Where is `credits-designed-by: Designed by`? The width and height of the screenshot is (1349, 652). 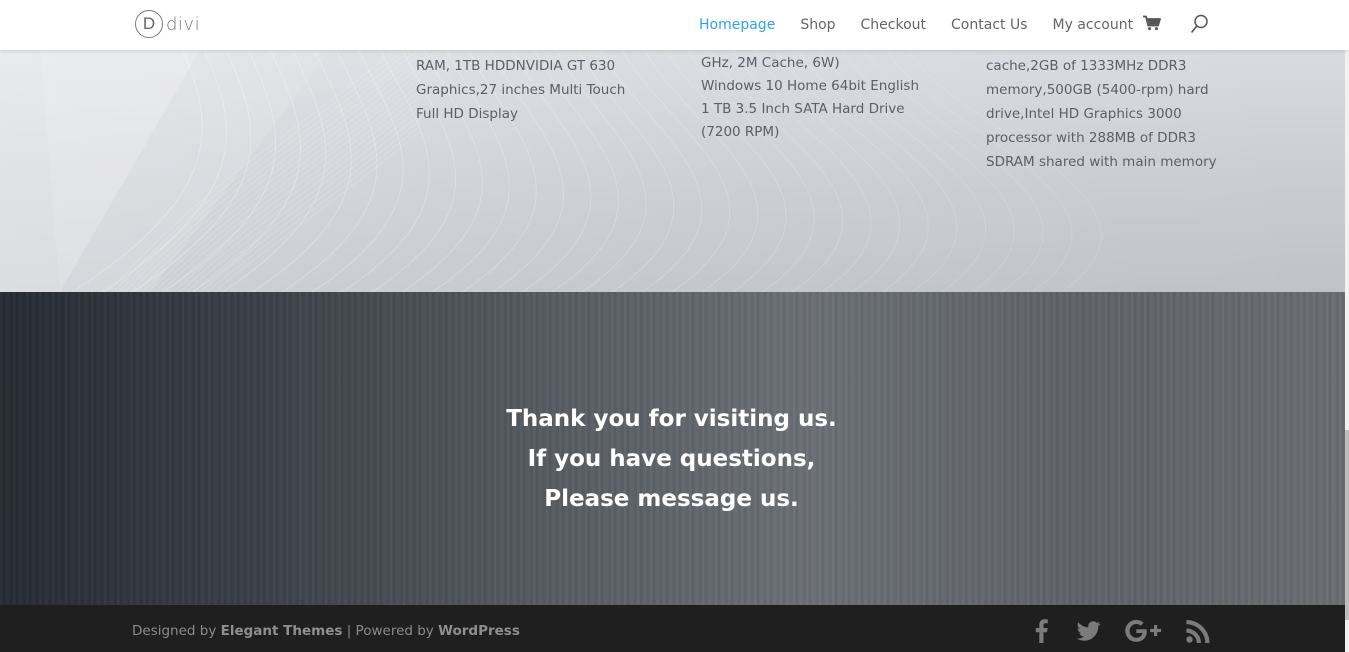
credits-designed-by: Designed by is located at coordinates (176, 631).